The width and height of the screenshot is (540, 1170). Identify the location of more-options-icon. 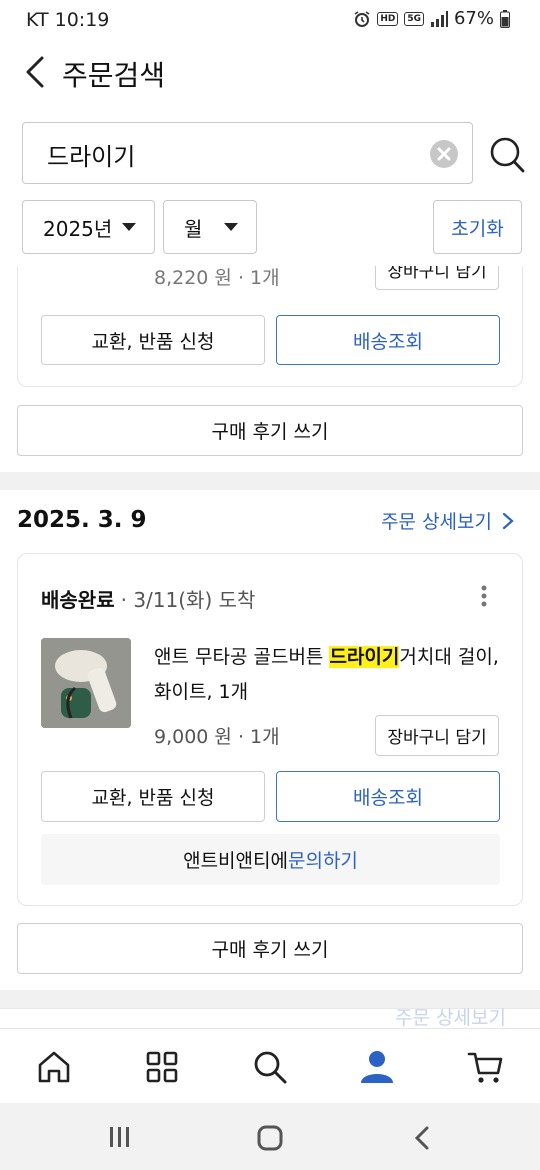
(484, 596).